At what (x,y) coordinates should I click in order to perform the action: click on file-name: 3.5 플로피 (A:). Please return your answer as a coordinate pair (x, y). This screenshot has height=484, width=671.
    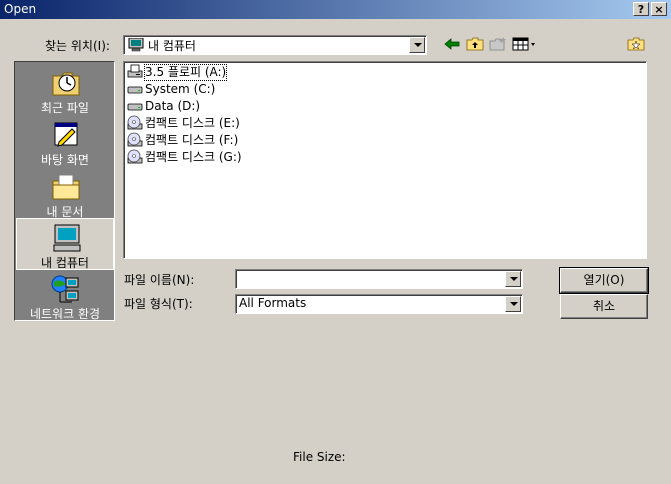
    Looking at the image, I should click on (185, 72).